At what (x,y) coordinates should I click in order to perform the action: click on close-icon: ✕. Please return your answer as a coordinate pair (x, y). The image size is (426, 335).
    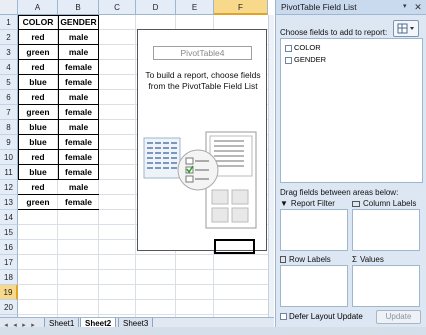
    Looking at the image, I should click on (418, 7).